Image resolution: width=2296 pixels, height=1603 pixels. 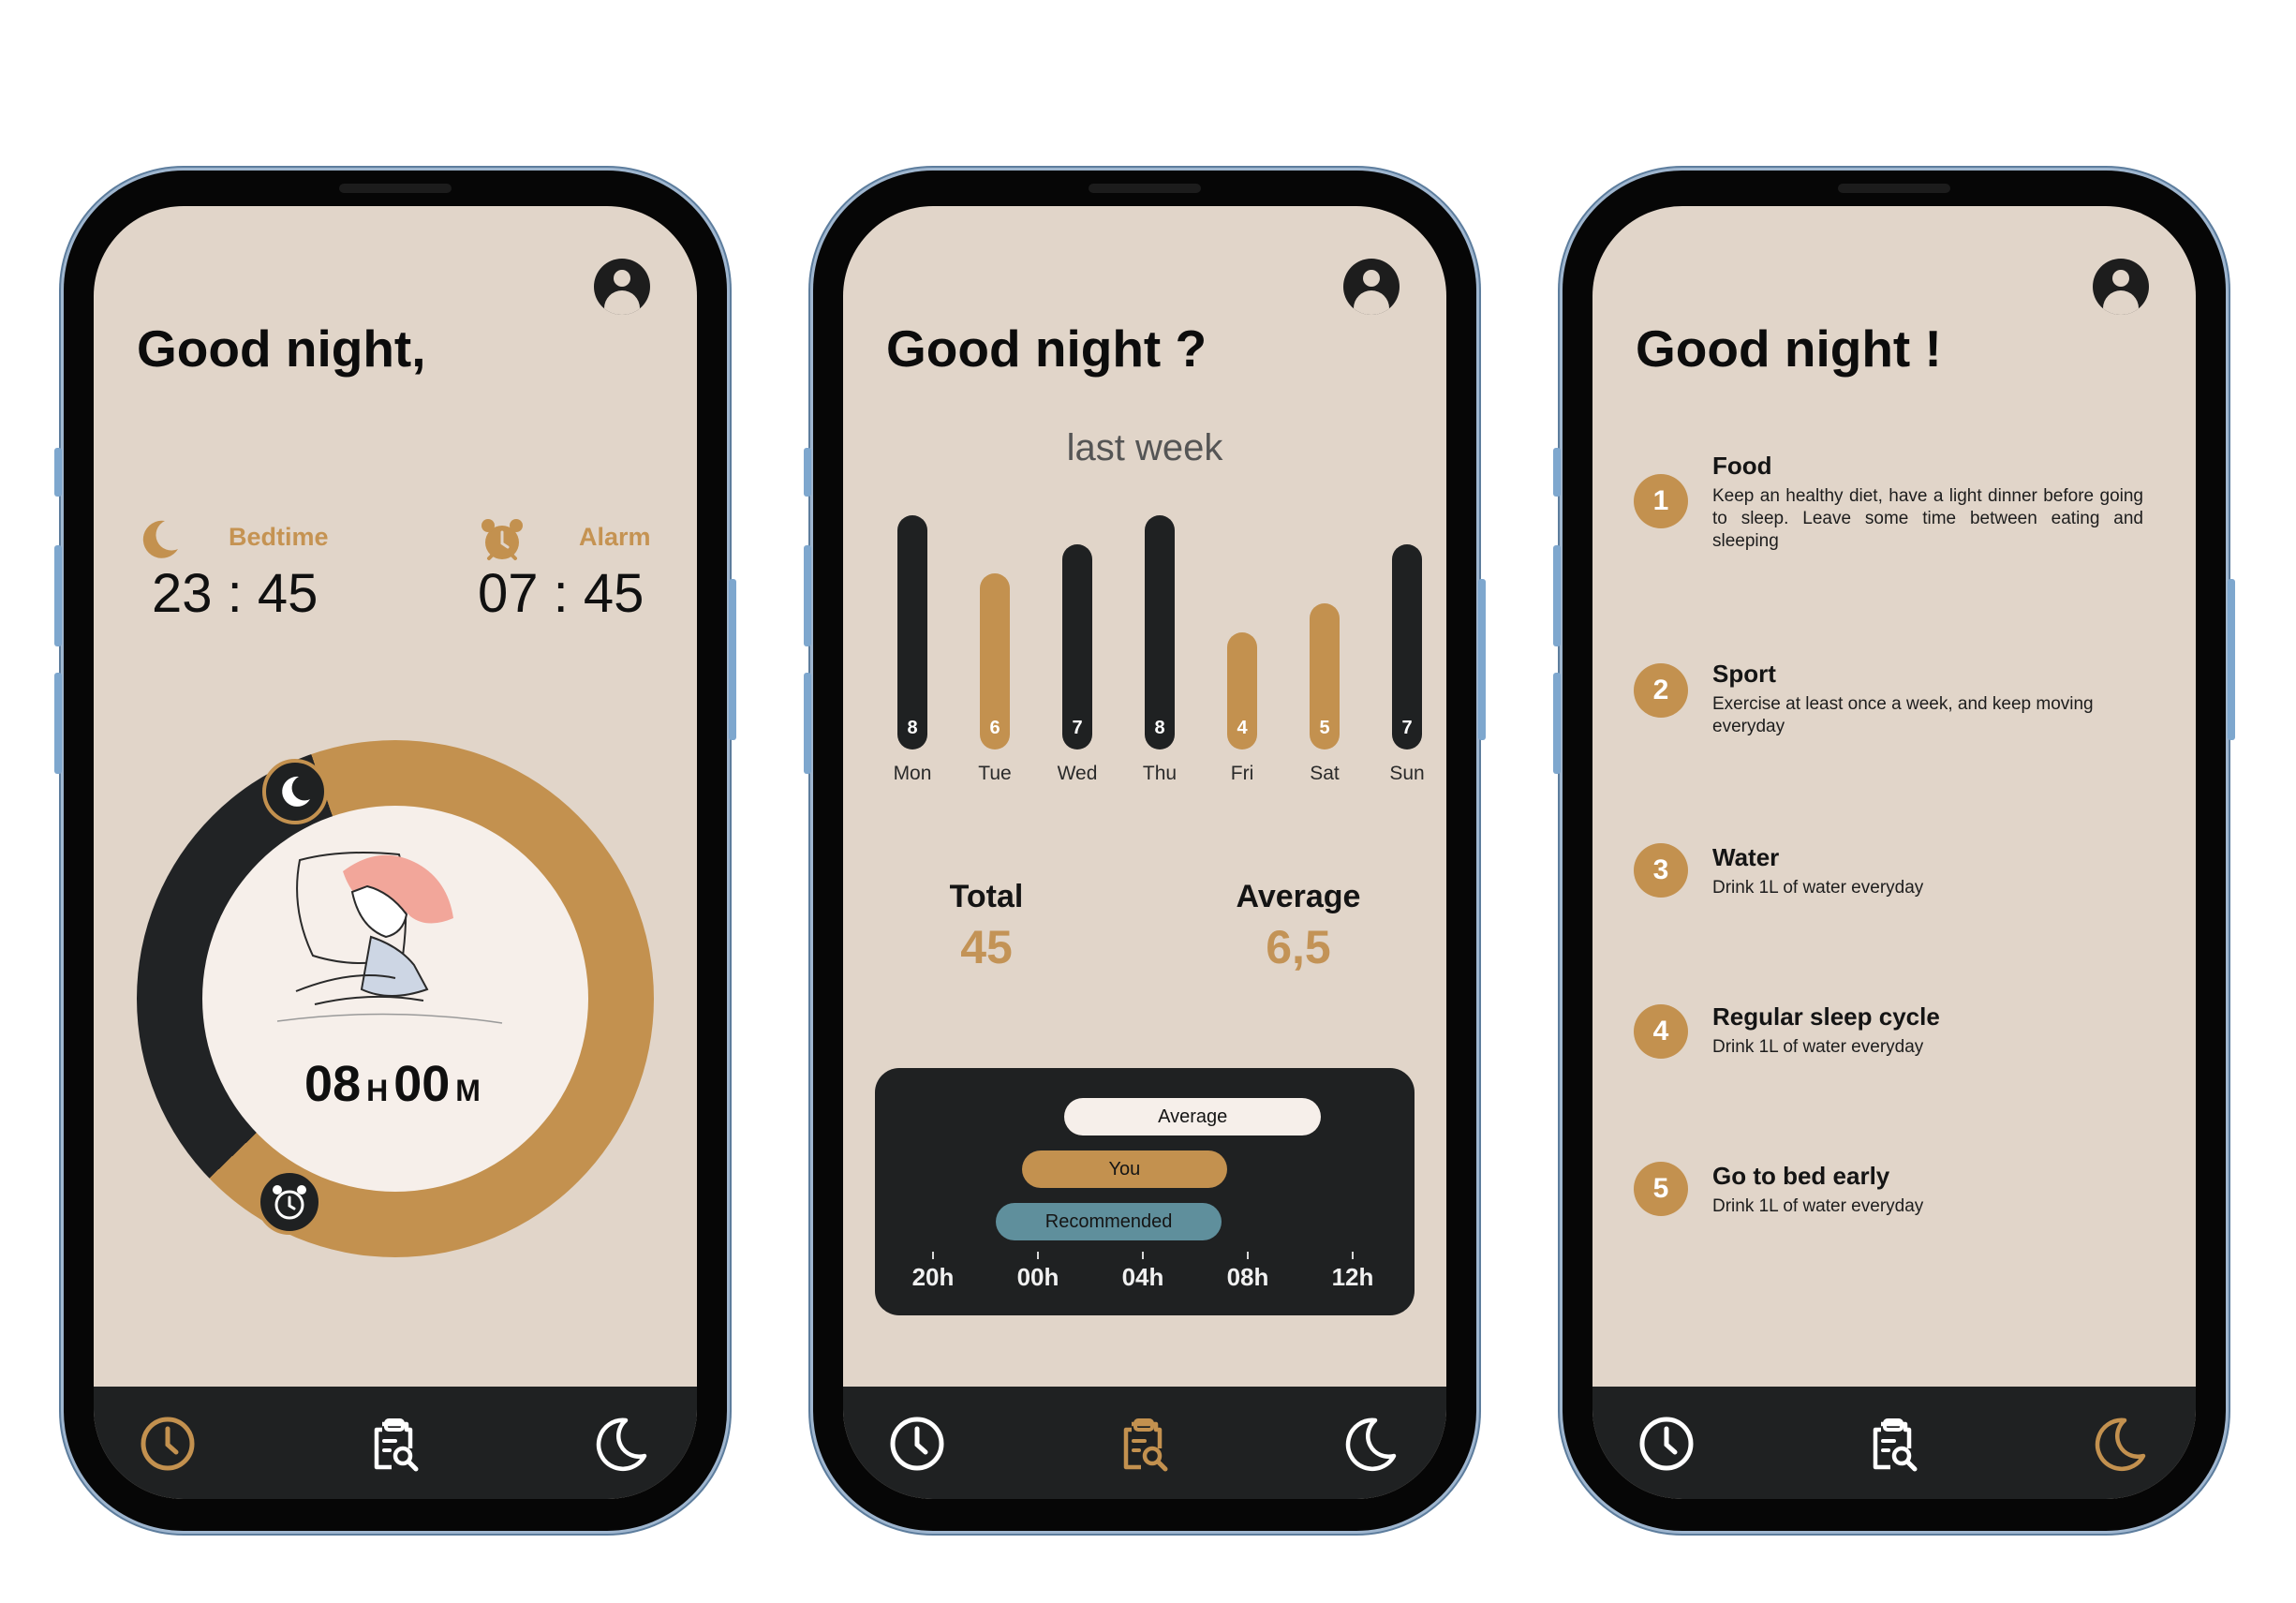 What do you see at coordinates (1144, 447) in the screenshot?
I see `period-label: last week` at bounding box center [1144, 447].